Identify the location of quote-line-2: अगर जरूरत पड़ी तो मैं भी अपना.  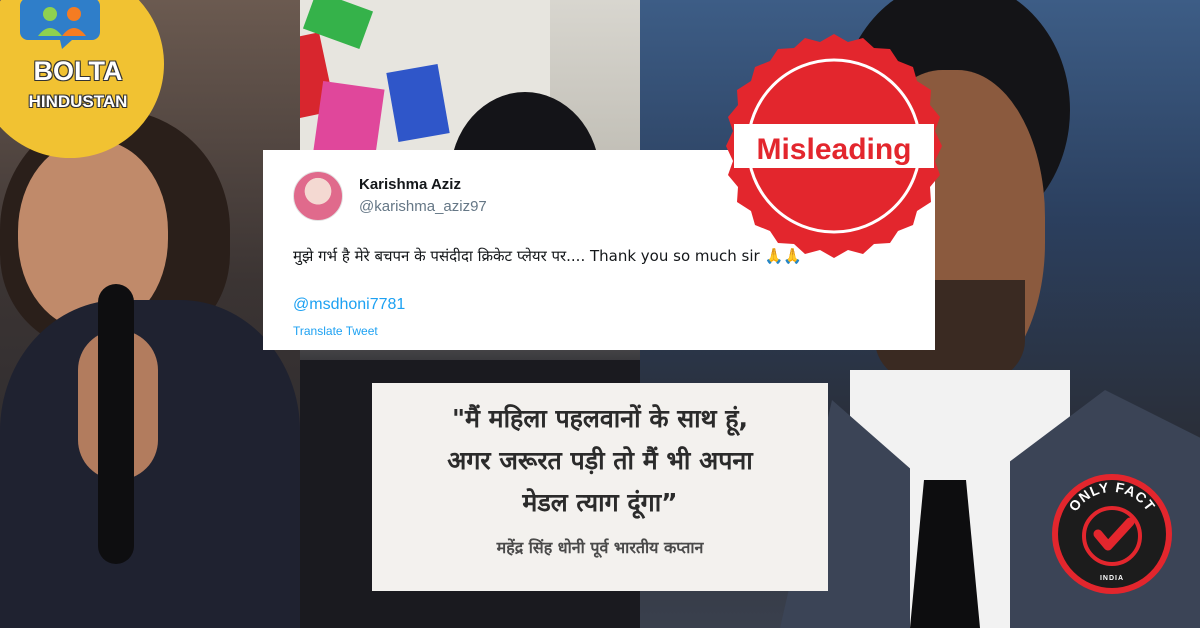
(600, 460).